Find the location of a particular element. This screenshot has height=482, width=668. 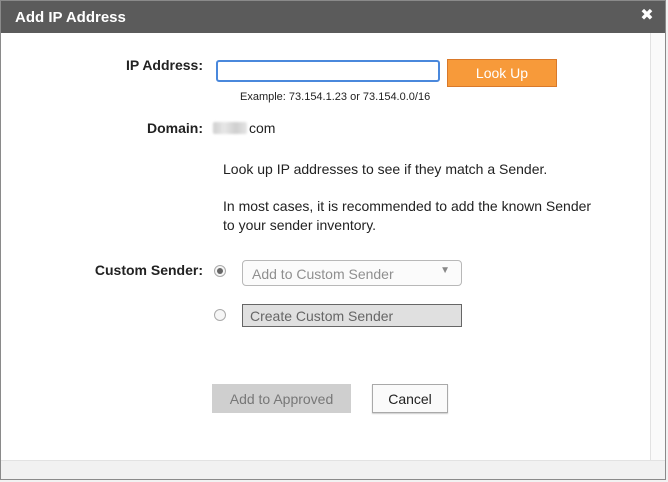

radio-add-to-custom-sender is located at coordinates (220, 271).